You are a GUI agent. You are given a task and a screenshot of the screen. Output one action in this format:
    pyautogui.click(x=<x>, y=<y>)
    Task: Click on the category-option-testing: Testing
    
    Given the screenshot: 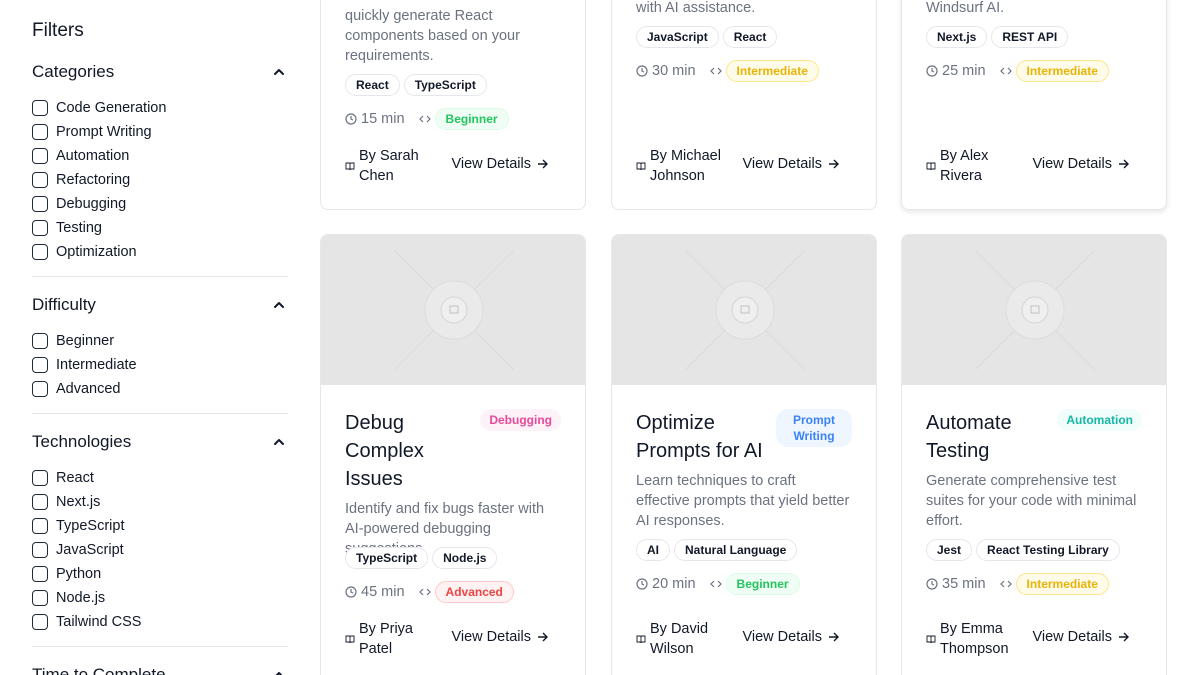 What is the action you would take?
    pyautogui.click(x=67, y=228)
    